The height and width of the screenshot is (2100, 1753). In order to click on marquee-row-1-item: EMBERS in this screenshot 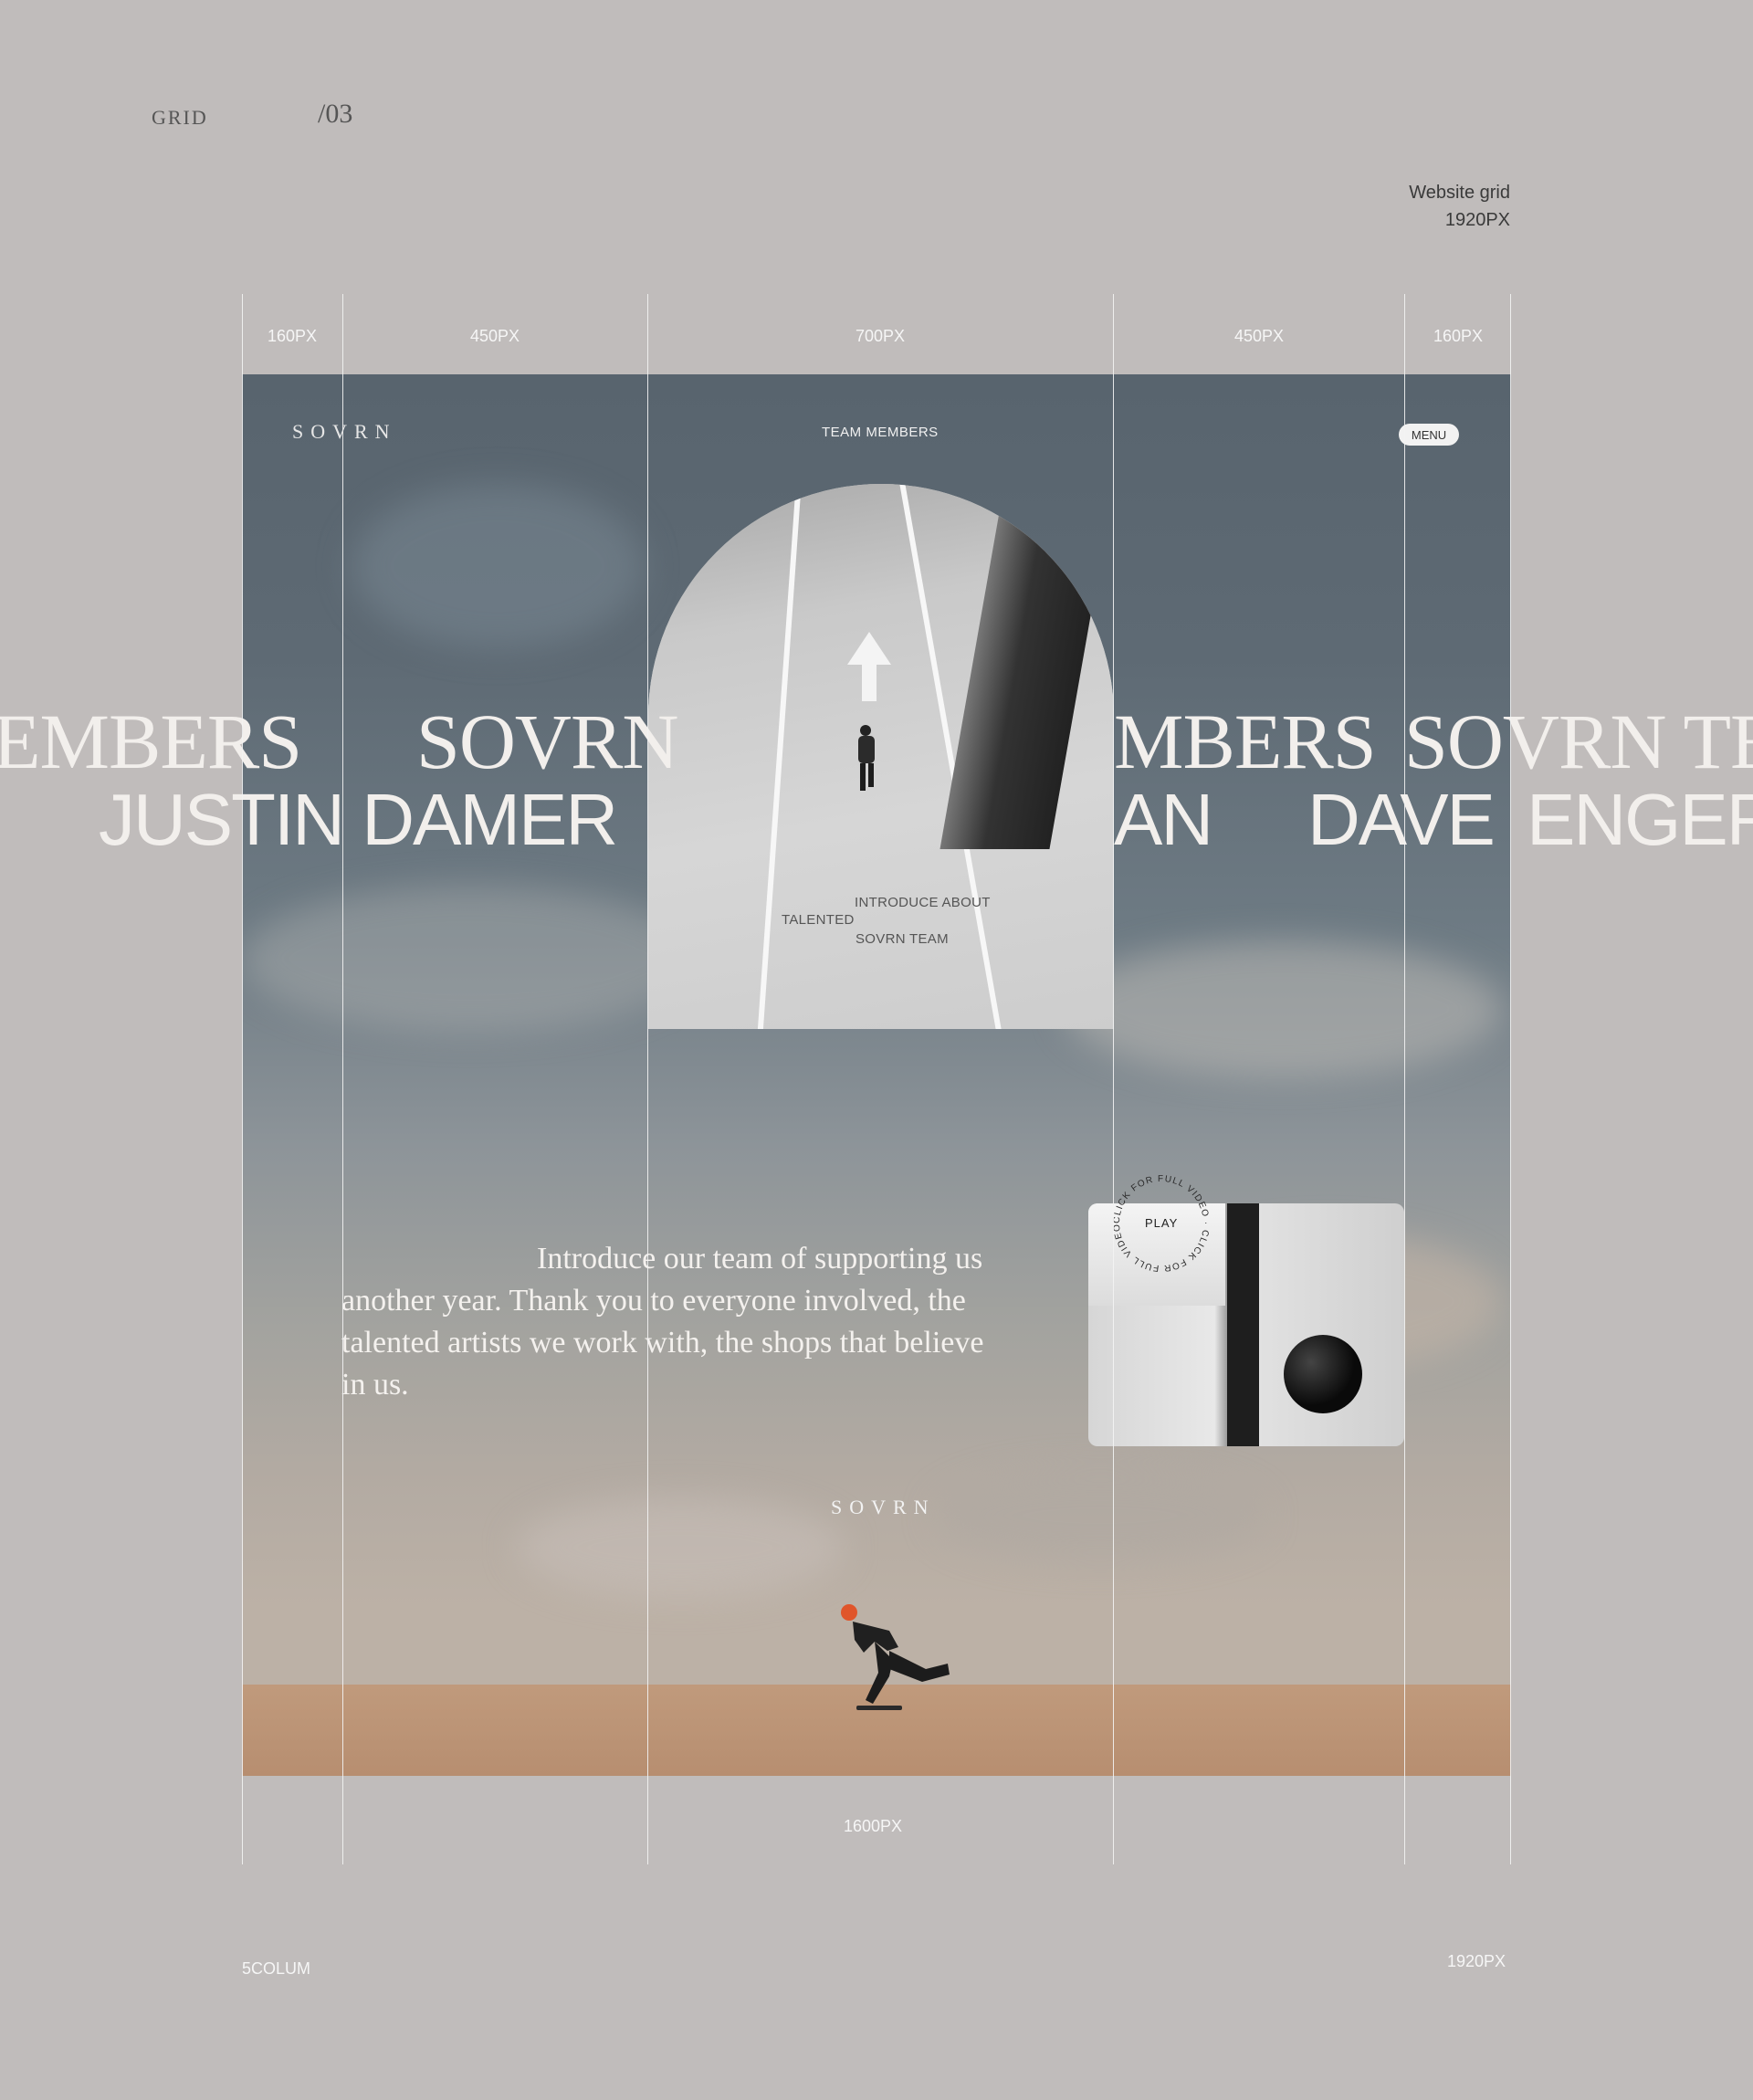, I will do `click(151, 741)`.